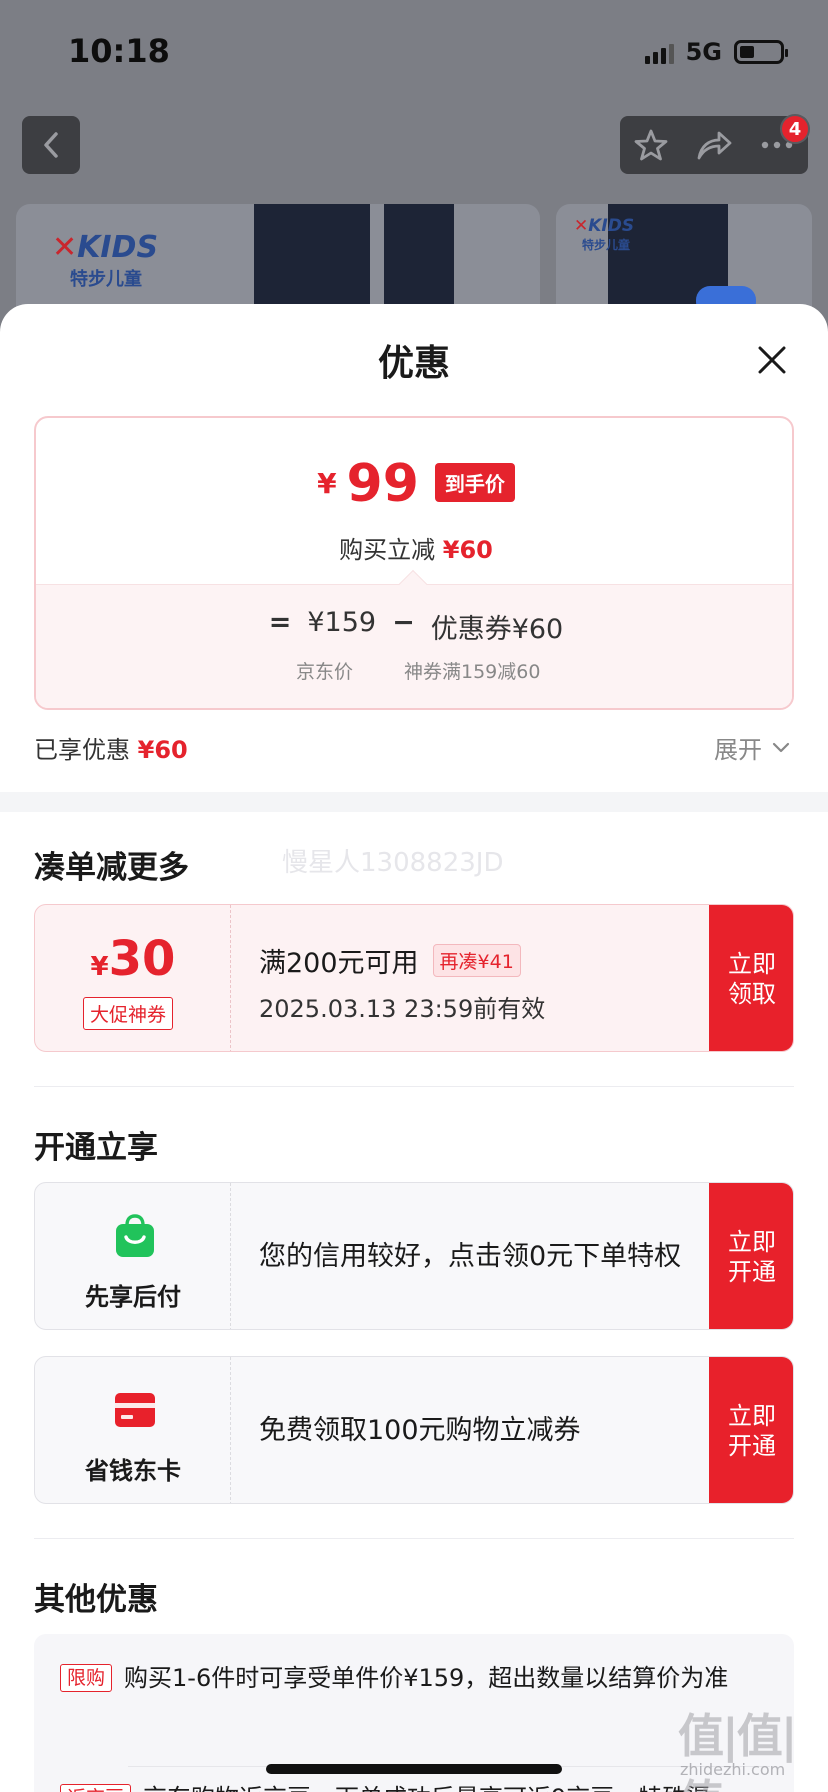 Image resolution: width=828 pixels, height=1792 pixels. I want to click on price-summary: ¥ 99 到手价 购买立减 ¥60, so click(414, 501).